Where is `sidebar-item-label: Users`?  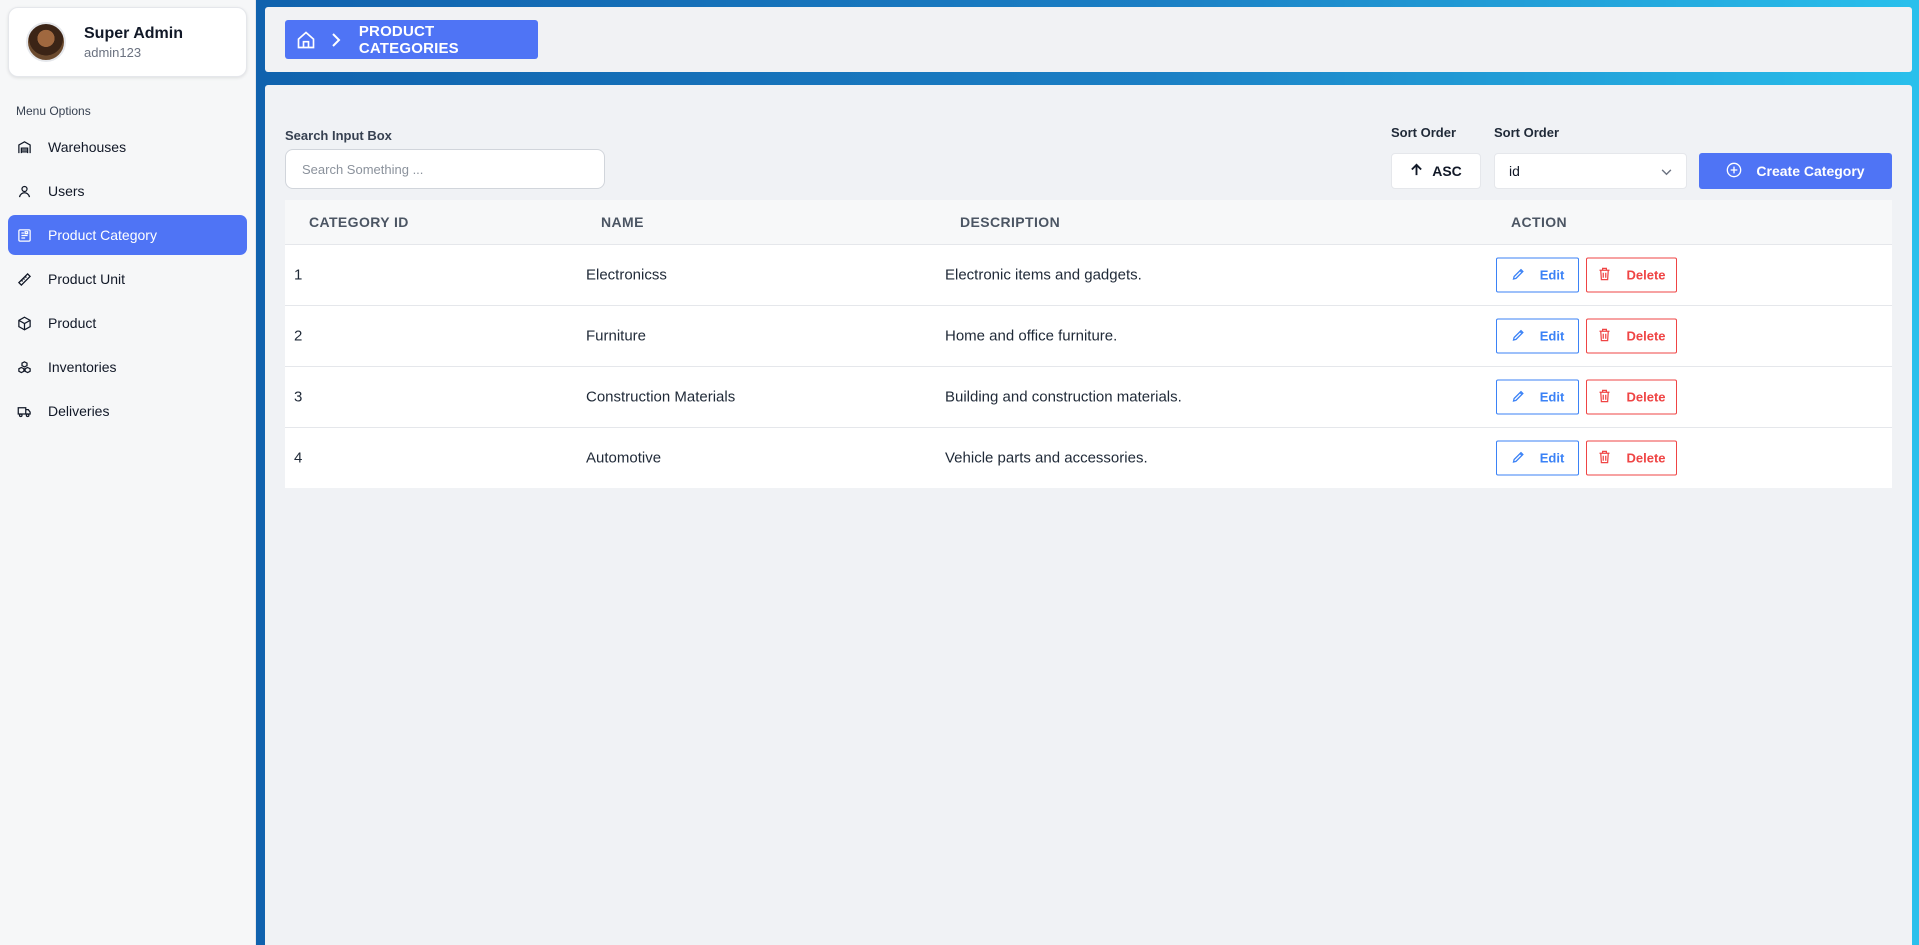 sidebar-item-label: Users is located at coordinates (66, 191).